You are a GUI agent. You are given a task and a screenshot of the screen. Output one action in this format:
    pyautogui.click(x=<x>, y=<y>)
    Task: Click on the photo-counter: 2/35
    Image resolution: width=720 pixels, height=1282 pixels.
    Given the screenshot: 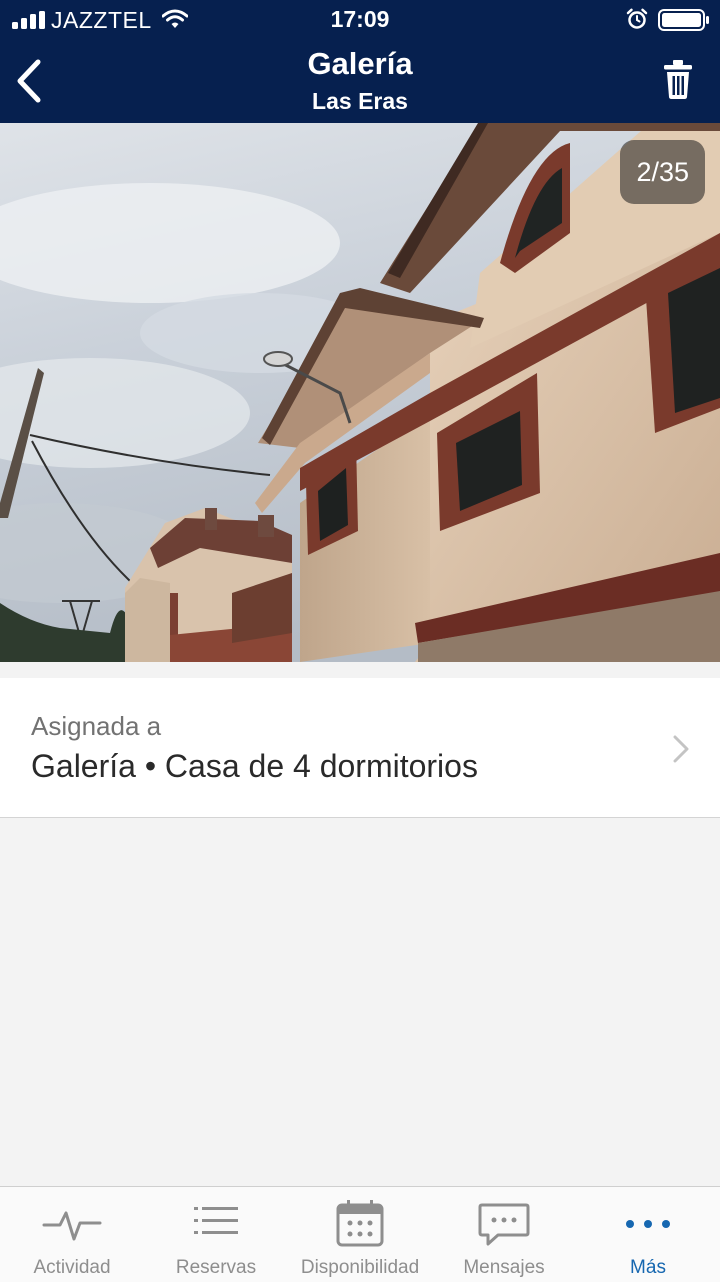 What is the action you would take?
    pyautogui.click(x=662, y=172)
    